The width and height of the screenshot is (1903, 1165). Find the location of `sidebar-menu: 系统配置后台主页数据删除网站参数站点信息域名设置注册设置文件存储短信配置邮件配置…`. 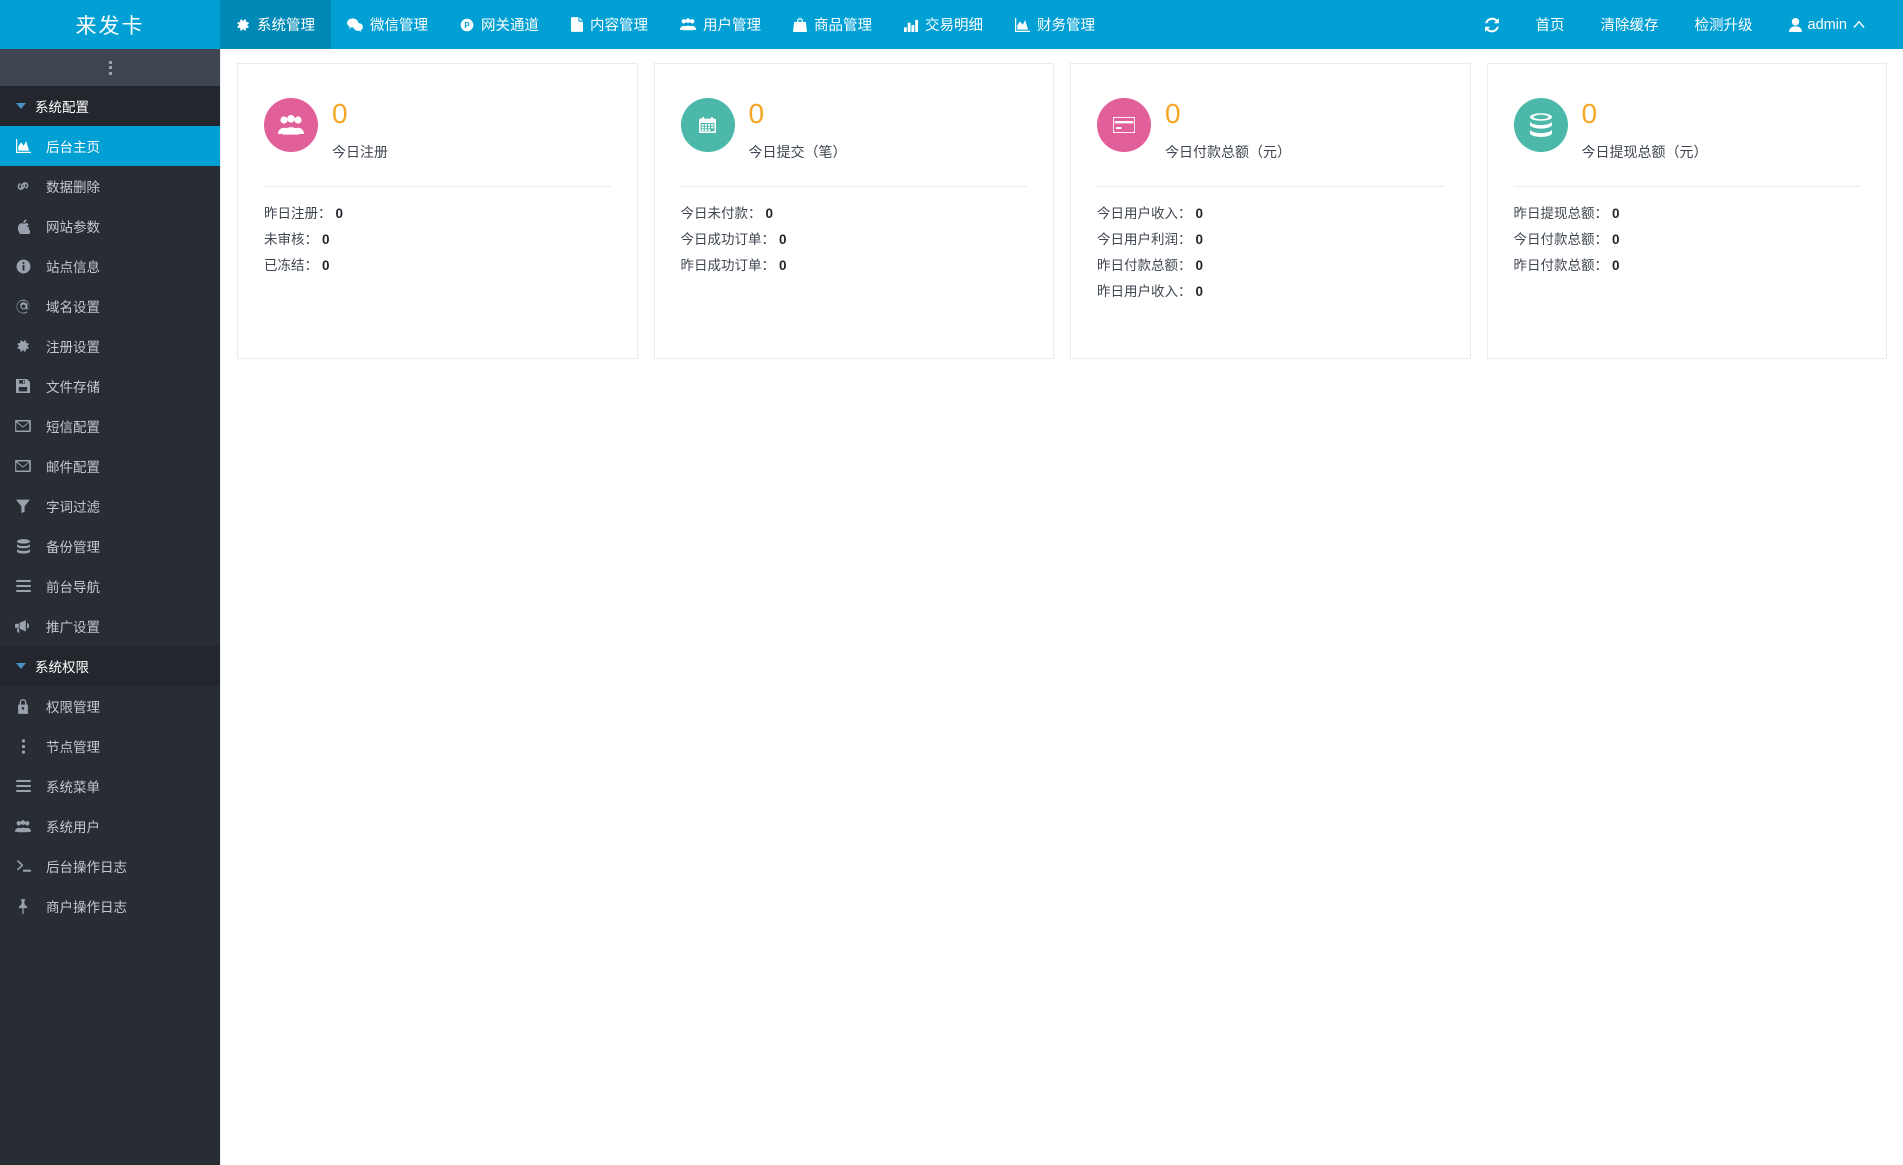

sidebar-menu: 系统配置后台主页数据删除网站参数站点信息域名设置注册设置文件存储短信配置邮件配置… is located at coordinates (110, 506).